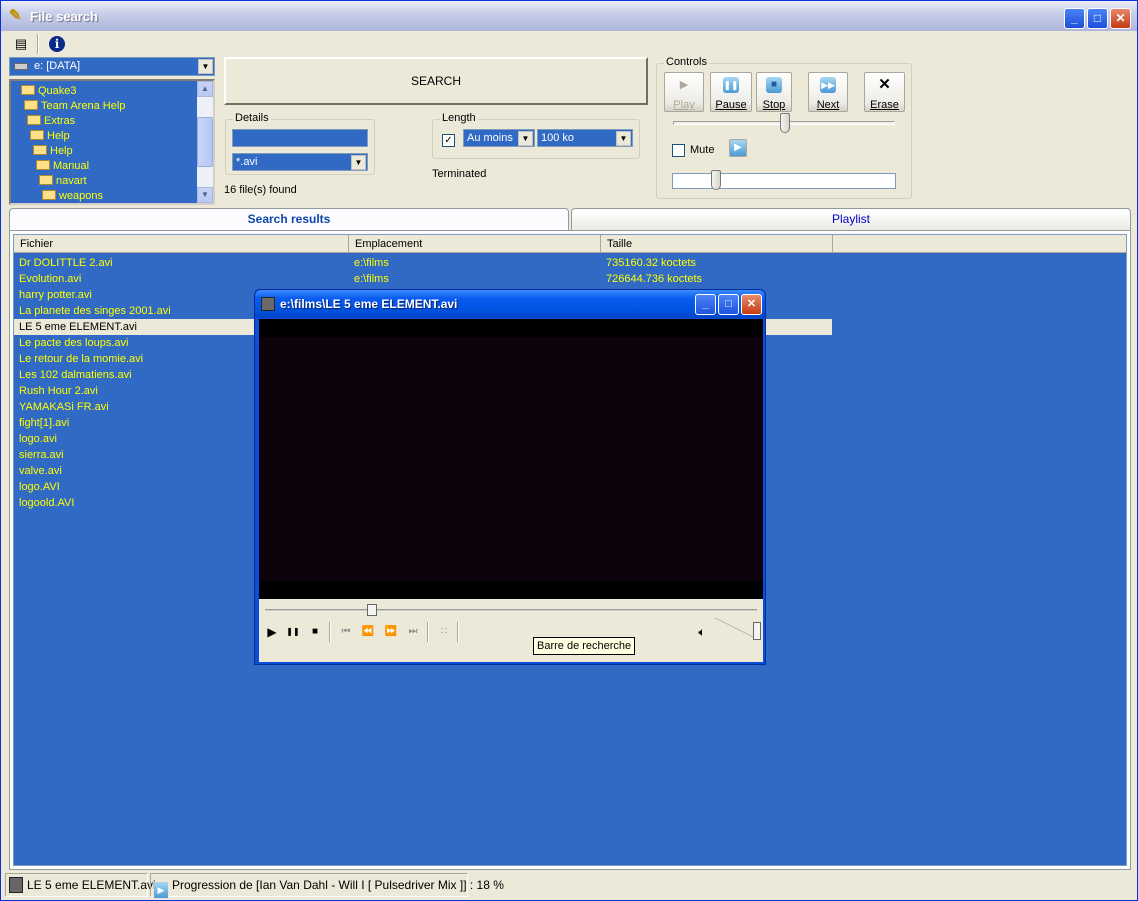 Image resolution: width=1138 pixels, height=901 pixels. I want to click on stop-icon: ■, so click(774, 85).